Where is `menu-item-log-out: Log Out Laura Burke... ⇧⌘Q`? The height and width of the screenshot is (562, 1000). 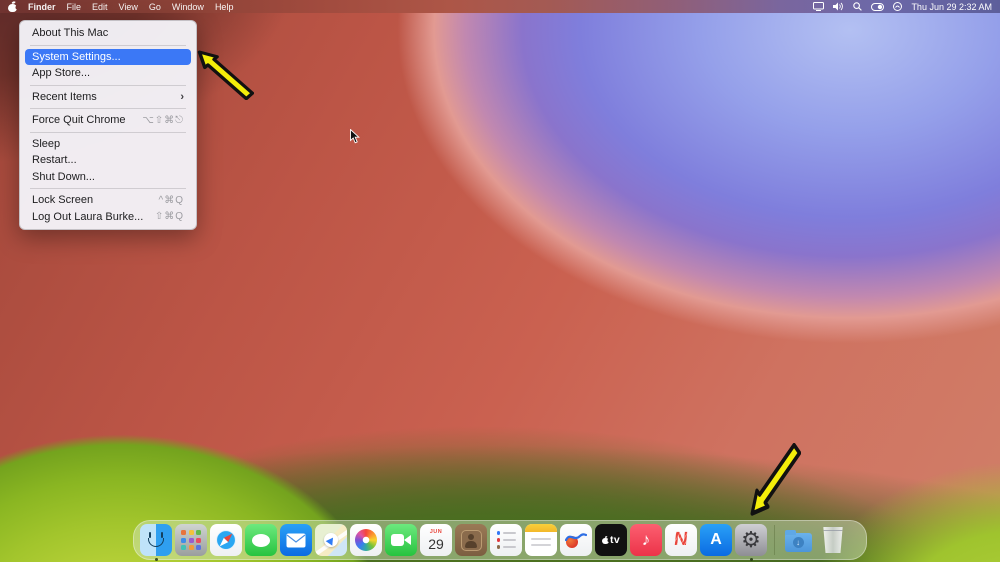
menu-item-log-out: Log Out Laura Burke... ⇧⌘Q is located at coordinates (108, 217).